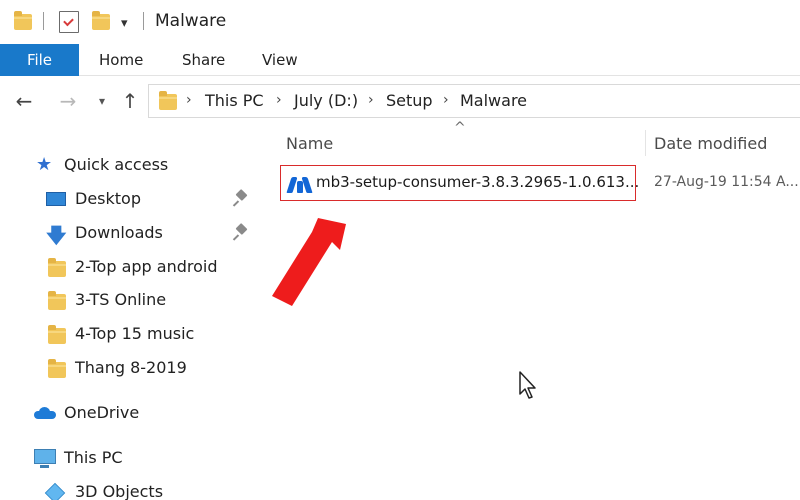  I want to click on properties-icon, so click(69, 22).